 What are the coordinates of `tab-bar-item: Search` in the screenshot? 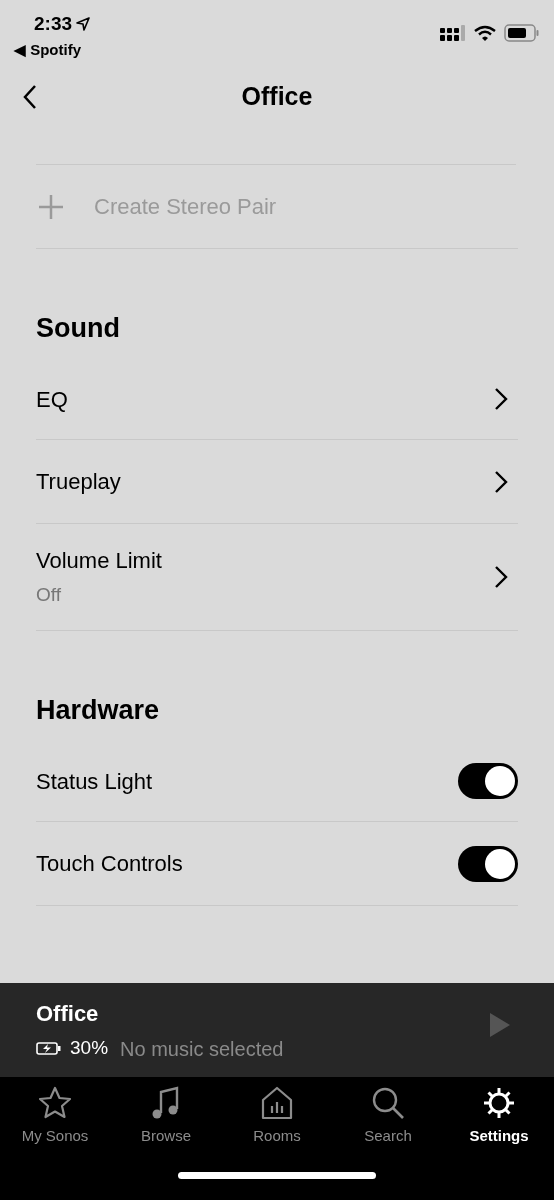 It's located at (388, 1116).